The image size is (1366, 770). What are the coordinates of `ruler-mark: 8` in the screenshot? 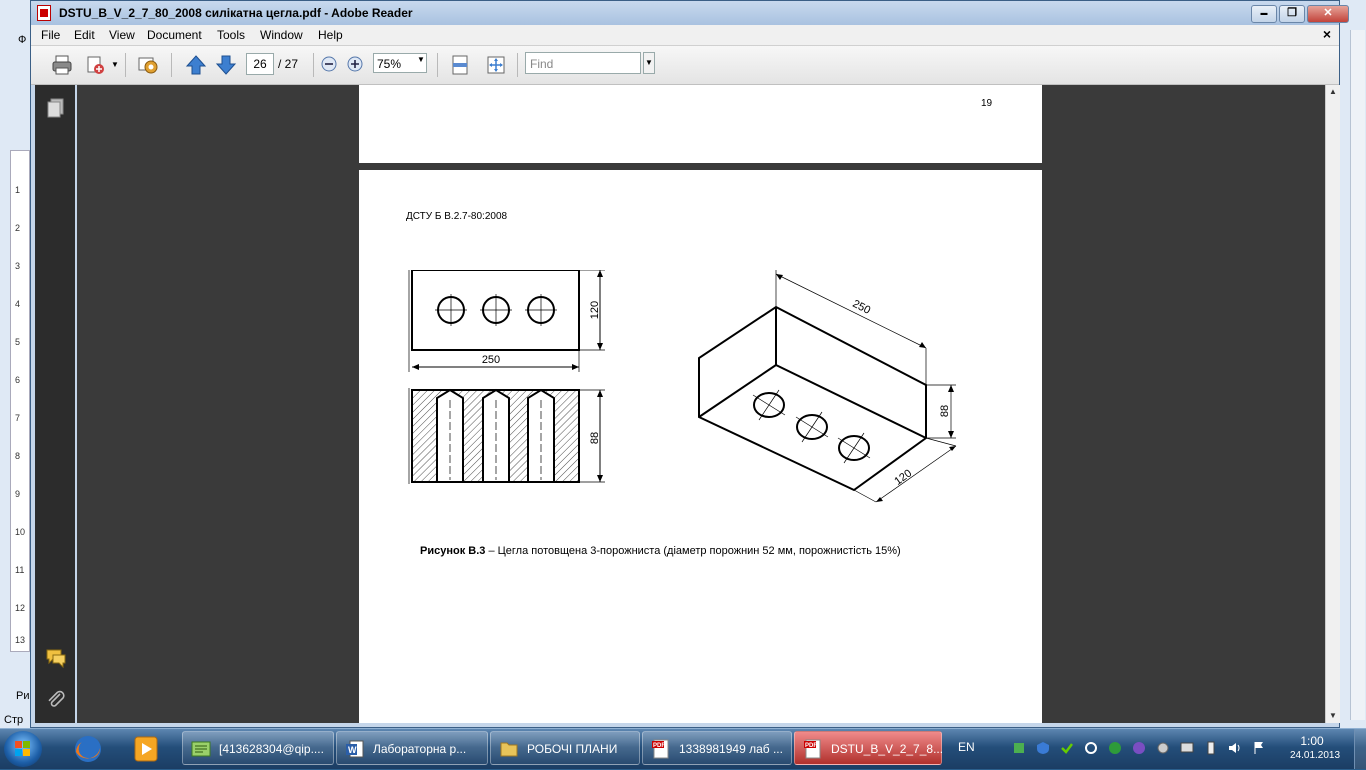 It's located at (18, 456).